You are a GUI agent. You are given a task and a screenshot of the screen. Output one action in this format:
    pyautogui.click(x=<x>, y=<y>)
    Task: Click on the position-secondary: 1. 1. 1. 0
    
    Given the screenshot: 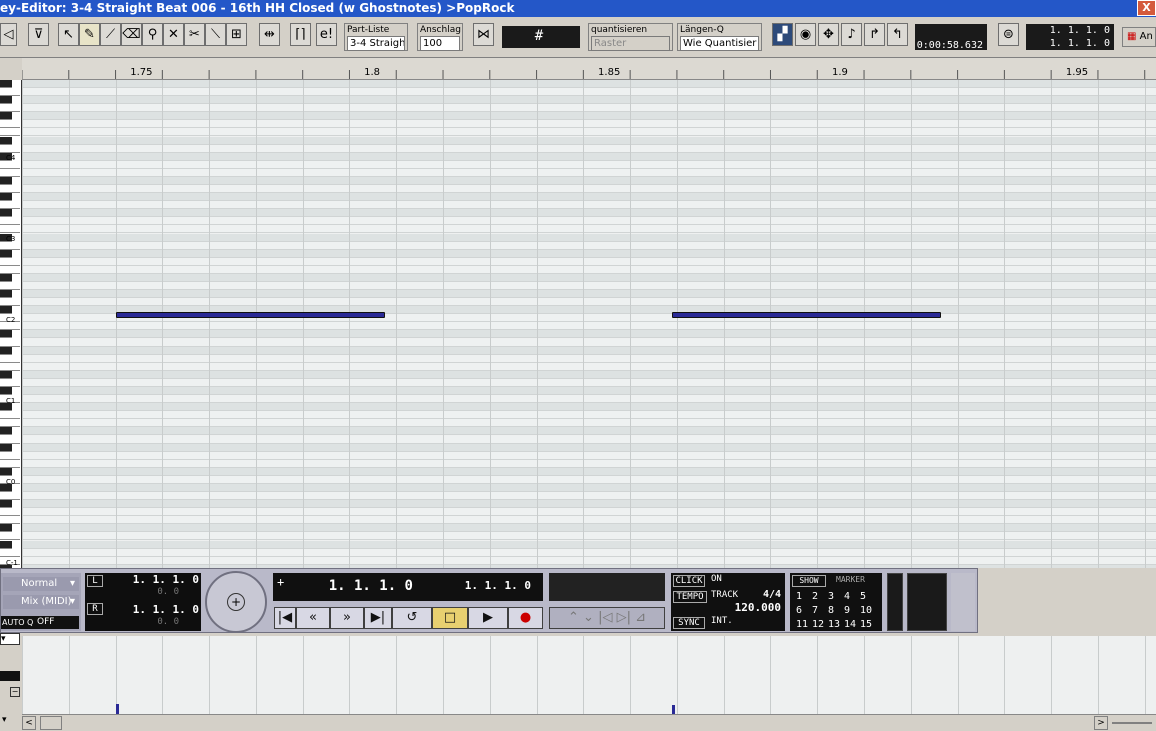 What is the action you would take?
    pyautogui.click(x=487, y=585)
    